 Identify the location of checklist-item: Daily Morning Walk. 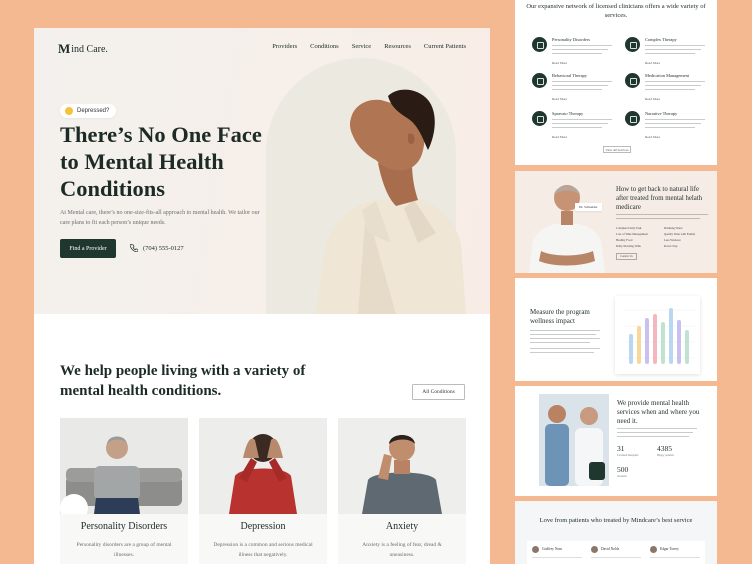
(628, 246).